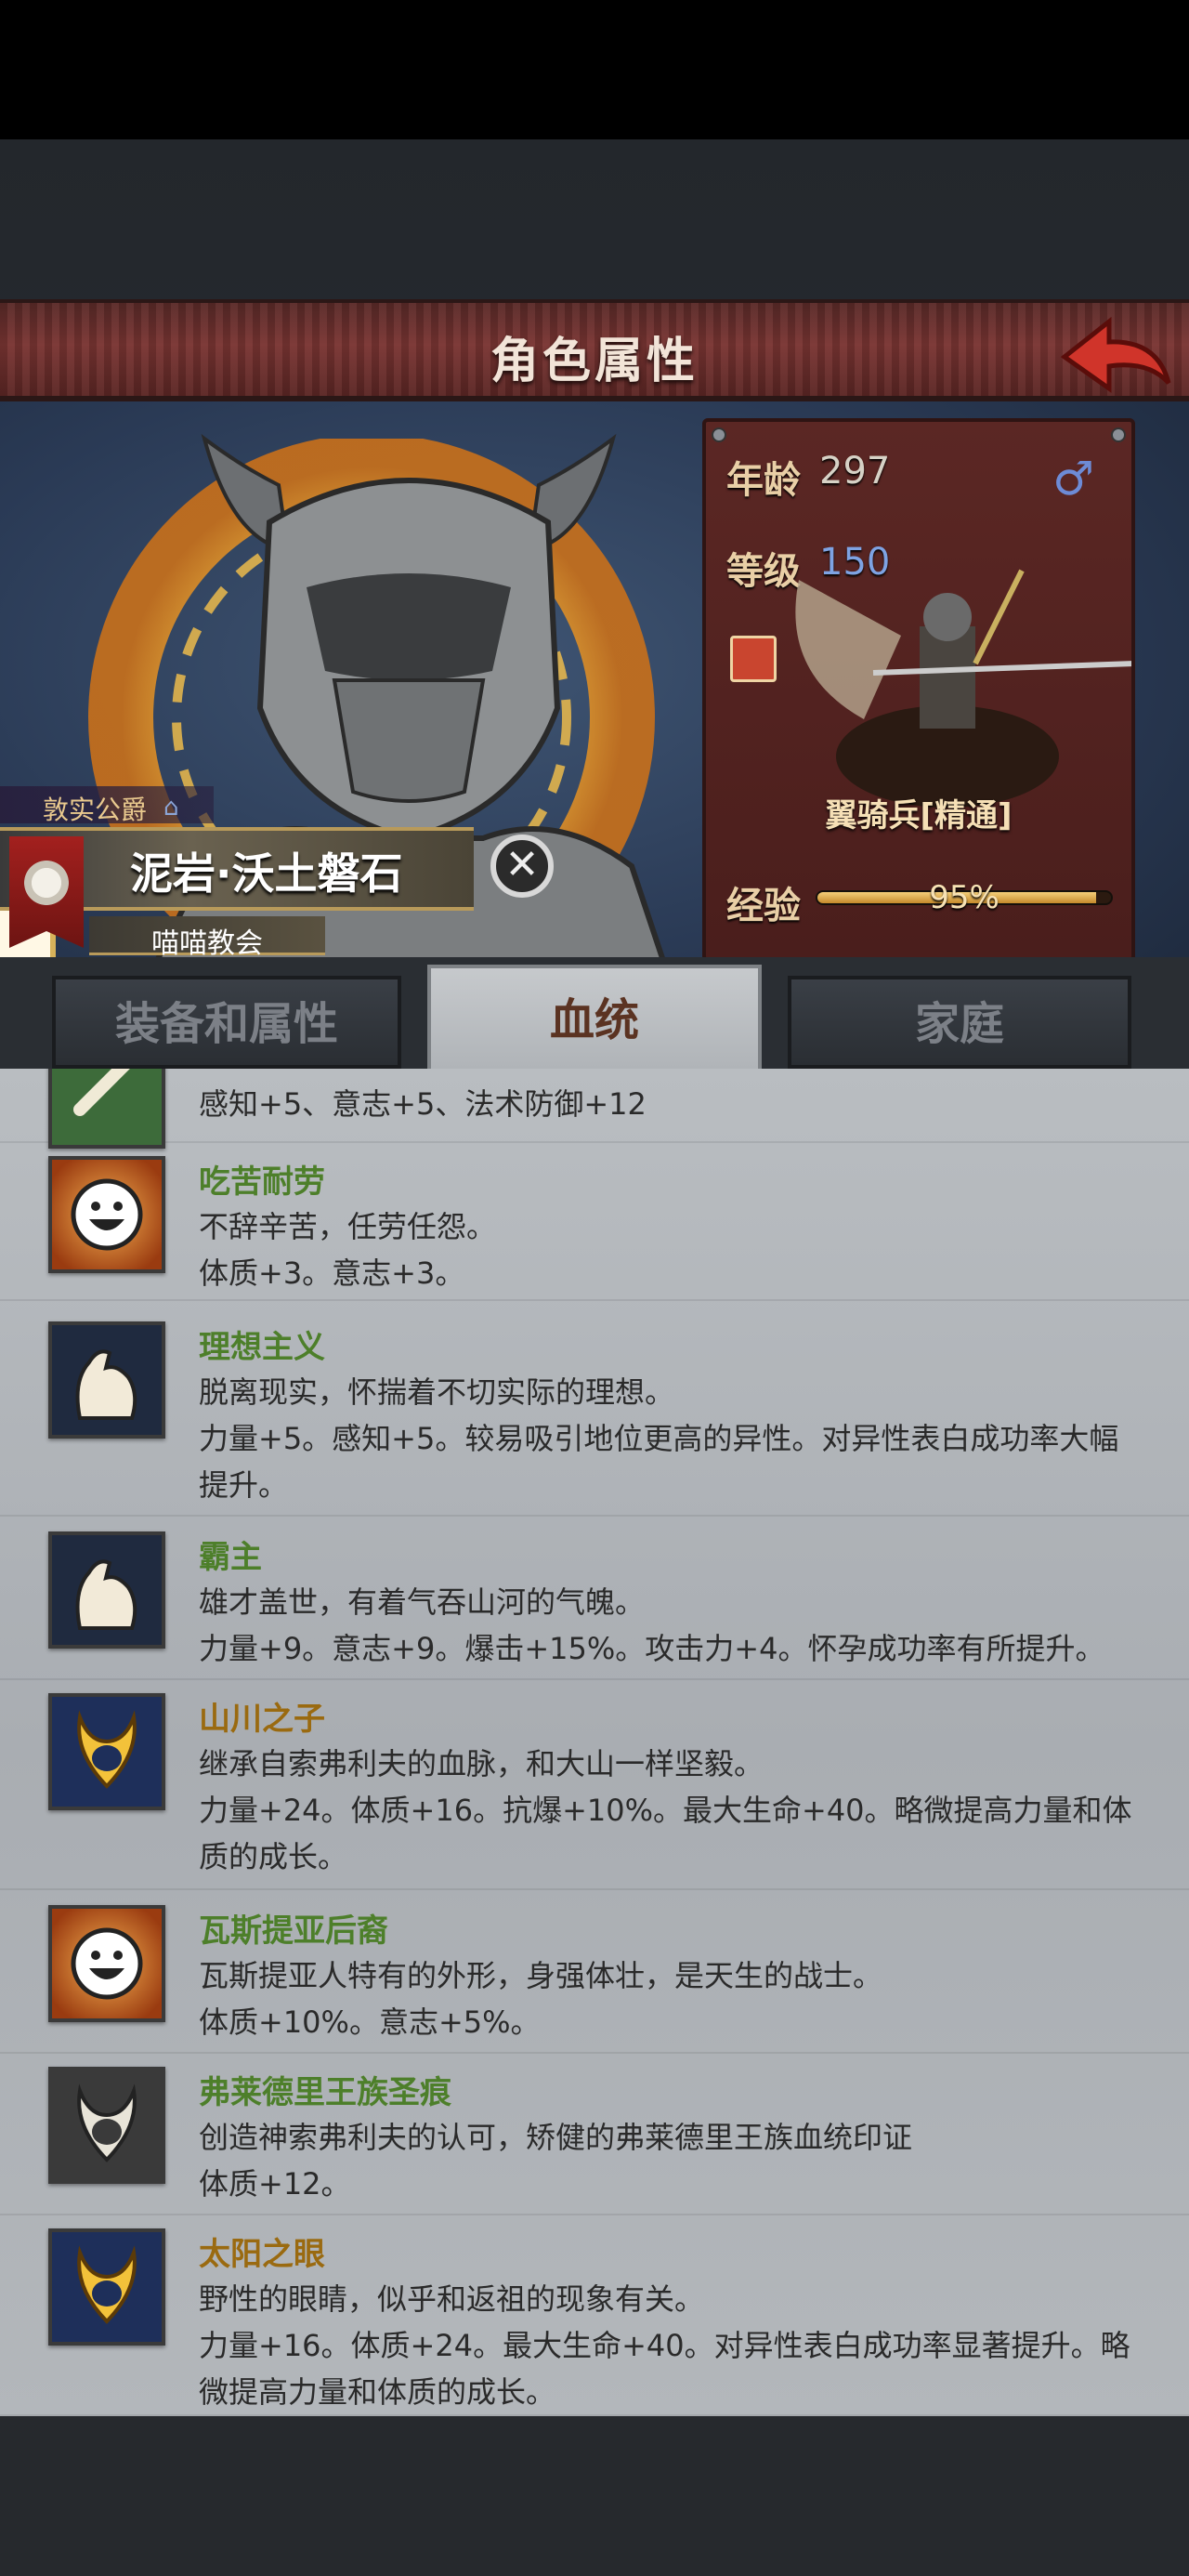  I want to click on trait-description: 体质+10%。意志+5%。, so click(370, 2022).